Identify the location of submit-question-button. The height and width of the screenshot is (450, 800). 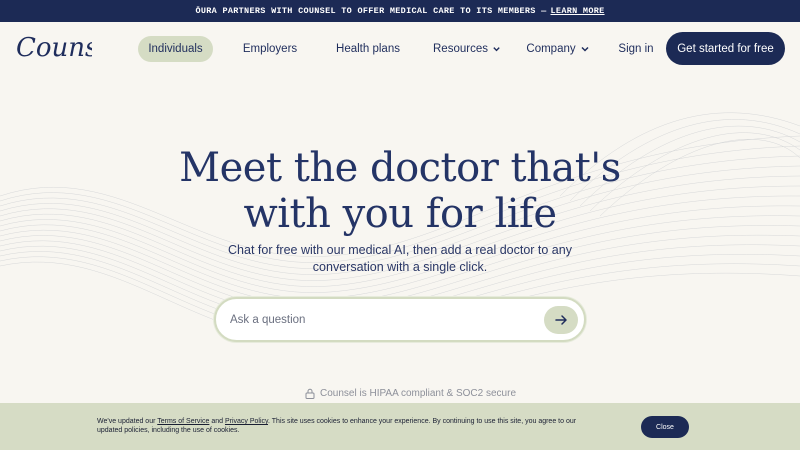
(561, 320).